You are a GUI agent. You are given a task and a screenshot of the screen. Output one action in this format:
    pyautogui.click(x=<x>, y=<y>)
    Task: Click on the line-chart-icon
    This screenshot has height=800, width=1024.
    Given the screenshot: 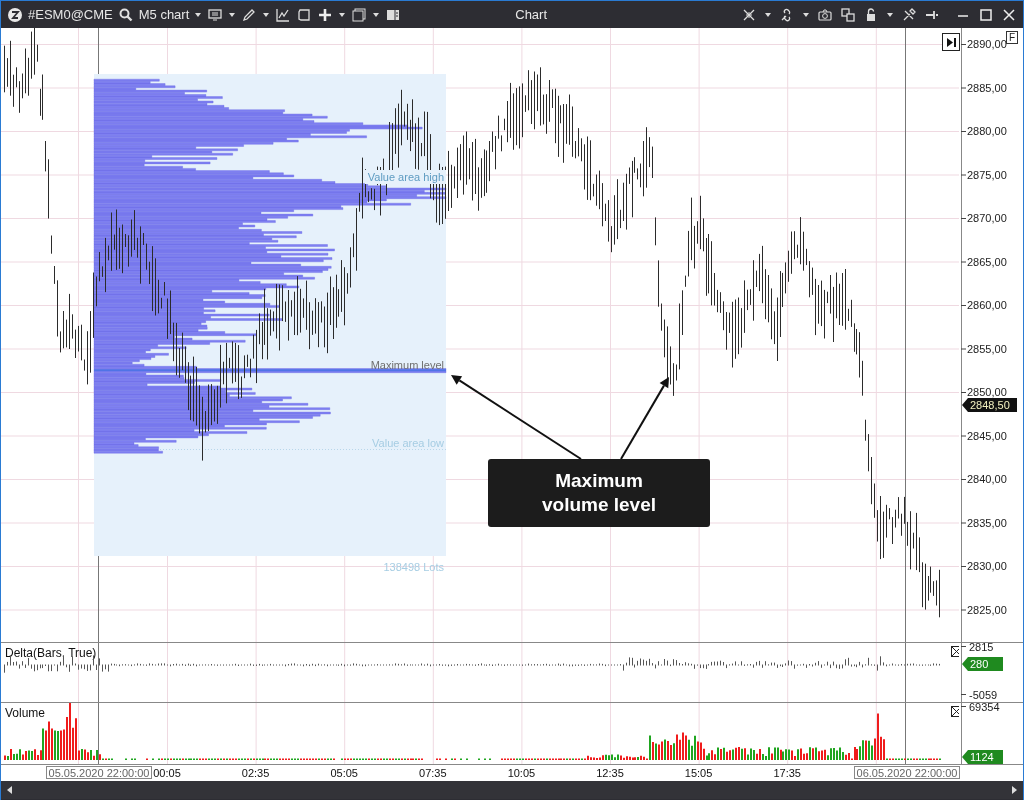 What is the action you would take?
    pyautogui.click(x=283, y=14)
    